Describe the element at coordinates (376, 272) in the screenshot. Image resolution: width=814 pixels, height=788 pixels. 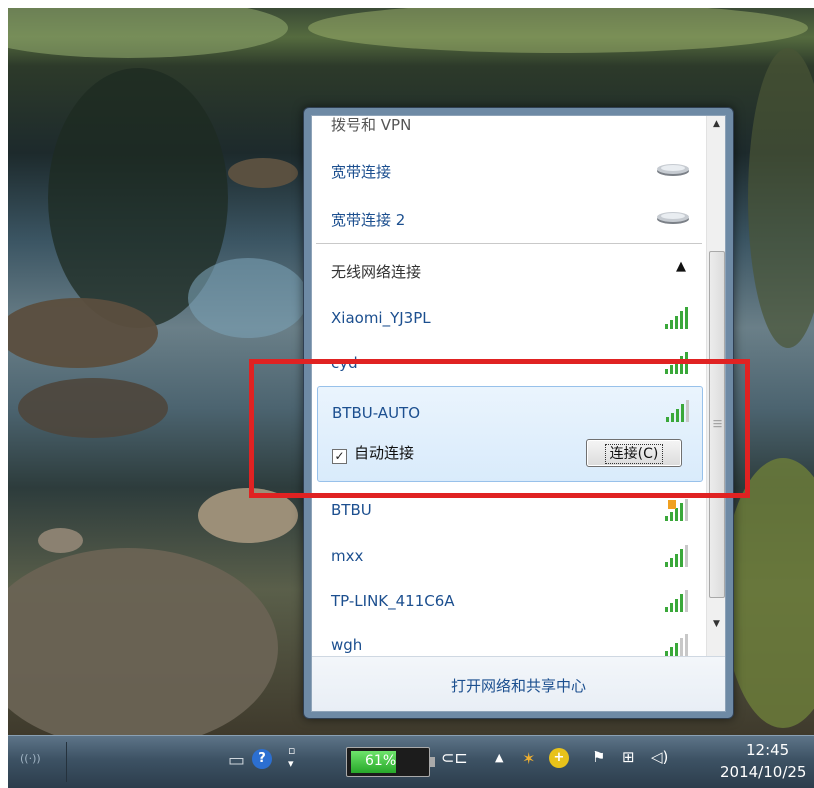
I see `wireless-section-label: 无线网络连接` at that location.